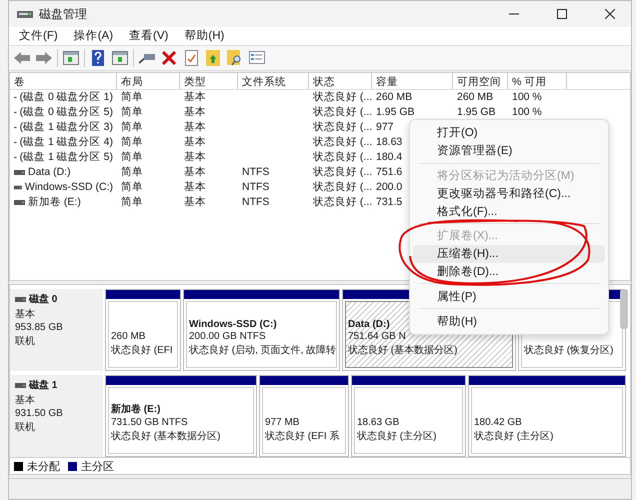 Image resolution: width=636 pixels, height=500 pixels. What do you see at coordinates (66, 127) in the screenshot?
I see `table-cell: (磁盘 1 磁盘分区 3)` at bounding box center [66, 127].